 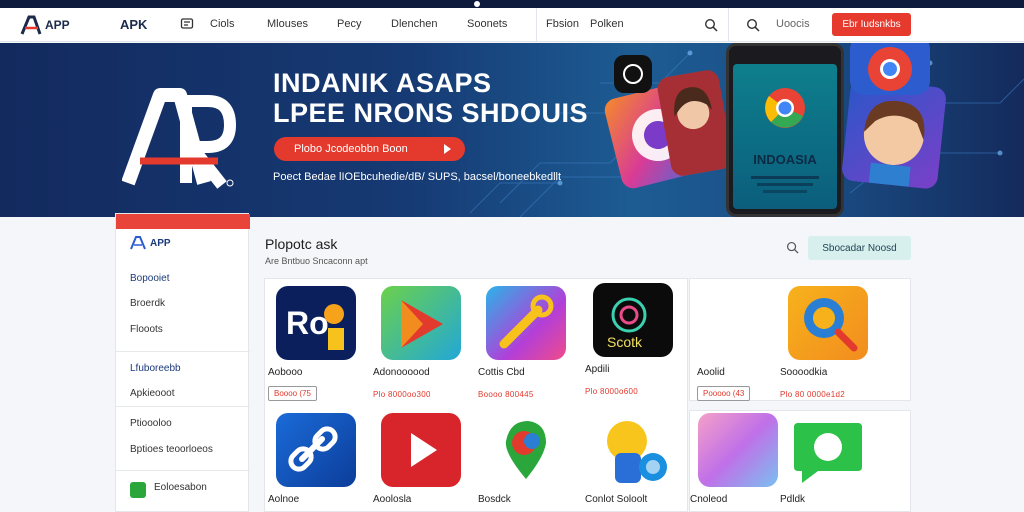 What do you see at coordinates (138, 490) in the screenshot?
I see `android-icon` at bounding box center [138, 490].